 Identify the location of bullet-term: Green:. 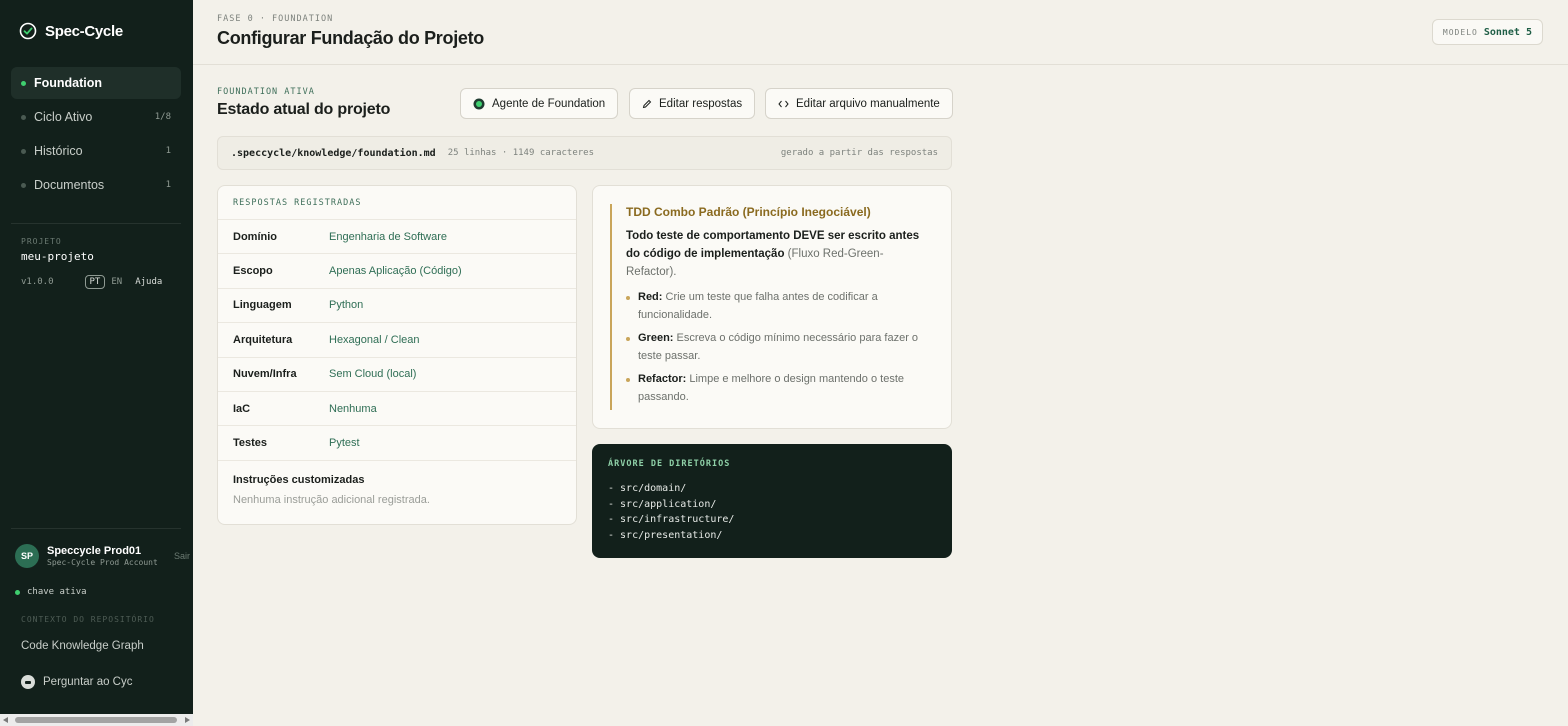
(656, 338).